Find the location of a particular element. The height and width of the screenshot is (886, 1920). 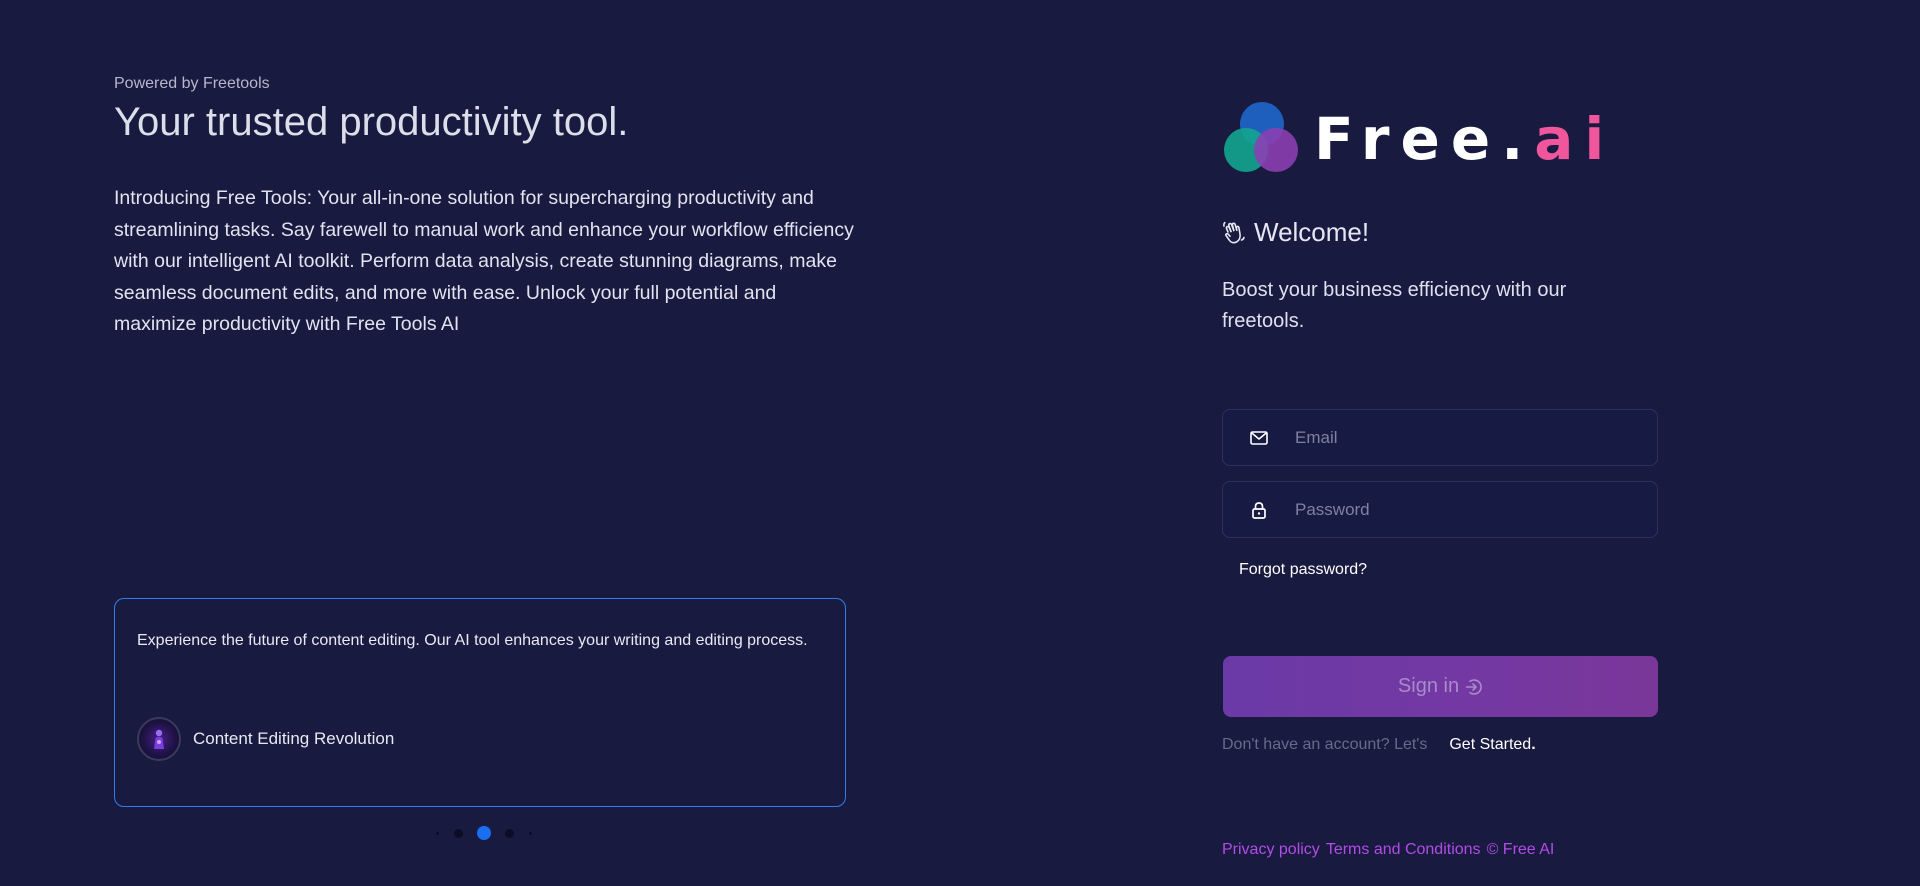

email-input is located at coordinates (1476, 437).